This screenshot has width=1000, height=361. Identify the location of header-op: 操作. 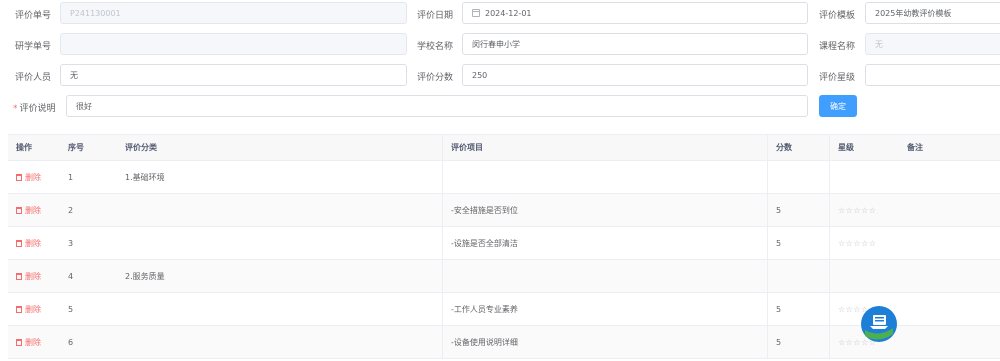
(24, 147).